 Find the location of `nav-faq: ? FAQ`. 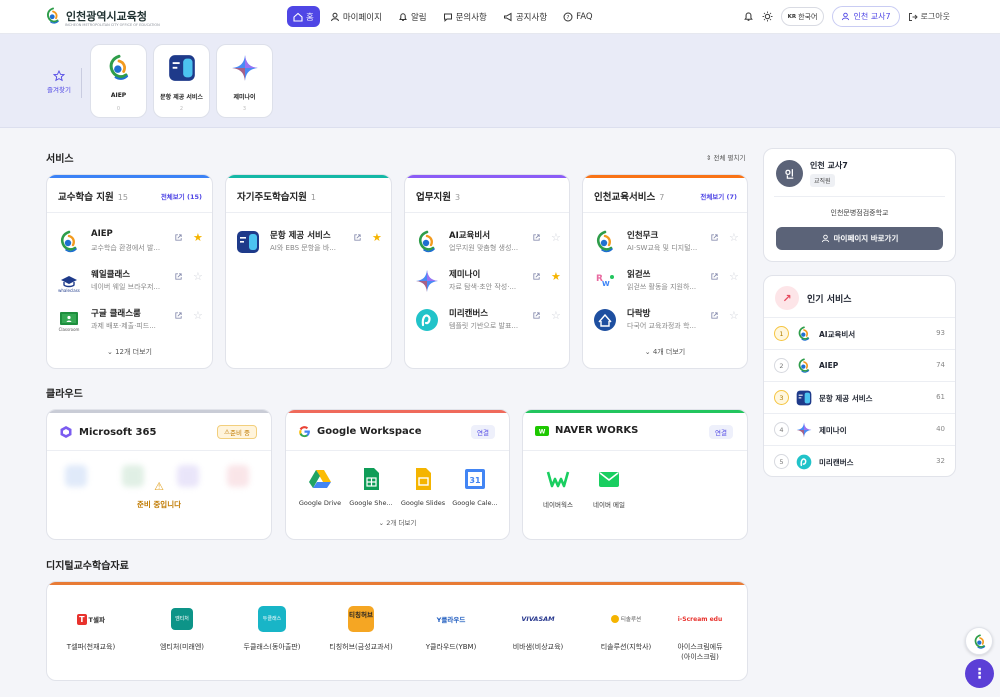

nav-faq: ? FAQ is located at coordinates (577, 16).